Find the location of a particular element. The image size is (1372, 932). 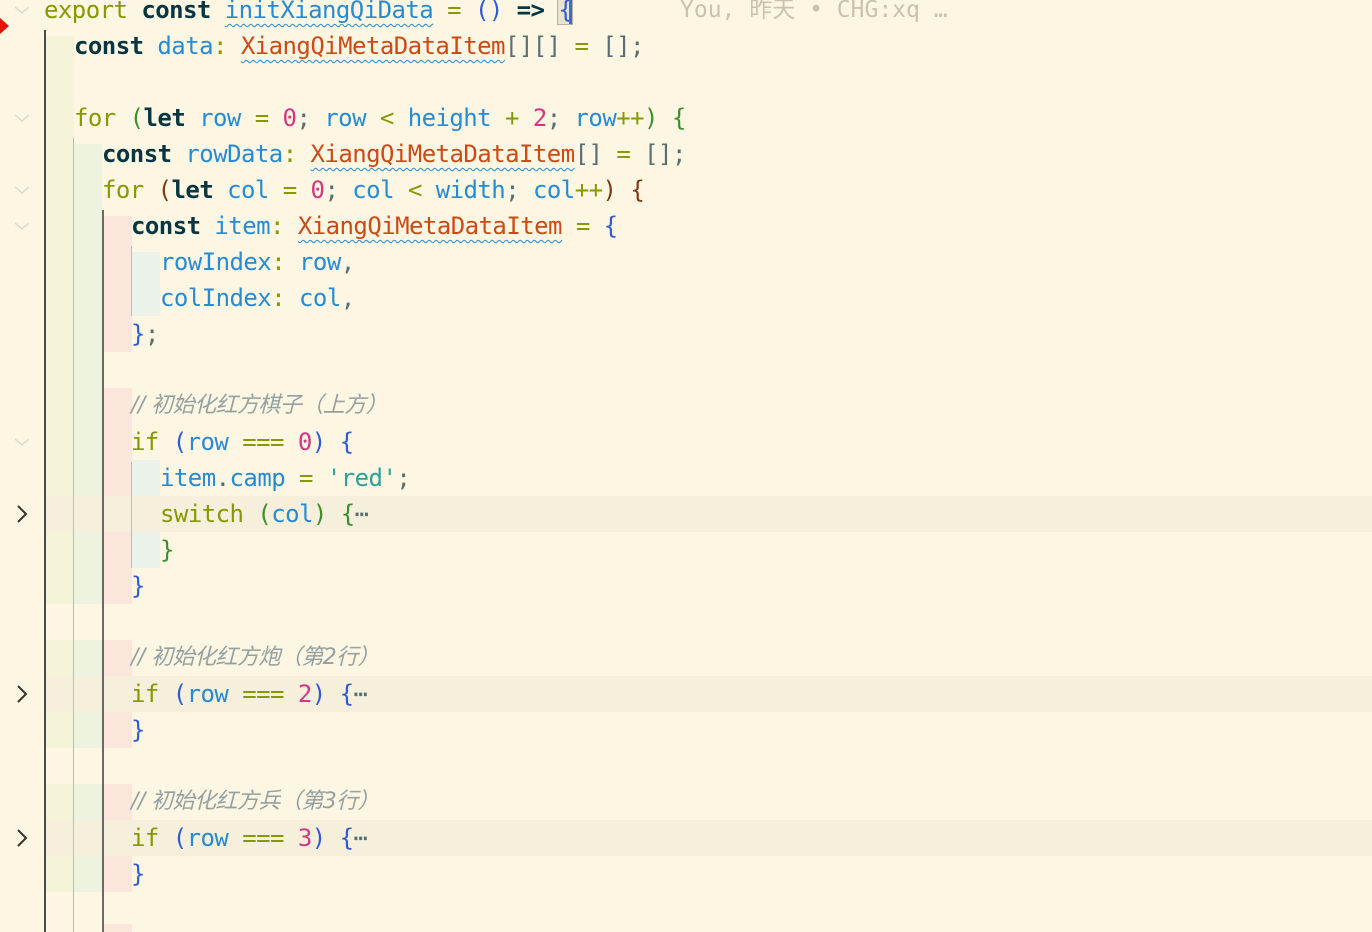

token: < is located at coordinates (414, 190).